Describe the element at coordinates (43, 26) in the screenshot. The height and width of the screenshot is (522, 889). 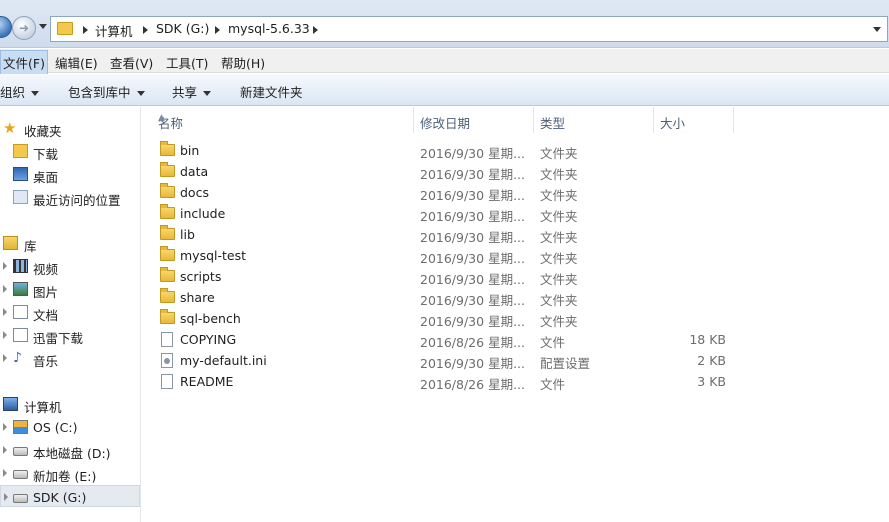
I see `recent-pages-dropdown` at that location.